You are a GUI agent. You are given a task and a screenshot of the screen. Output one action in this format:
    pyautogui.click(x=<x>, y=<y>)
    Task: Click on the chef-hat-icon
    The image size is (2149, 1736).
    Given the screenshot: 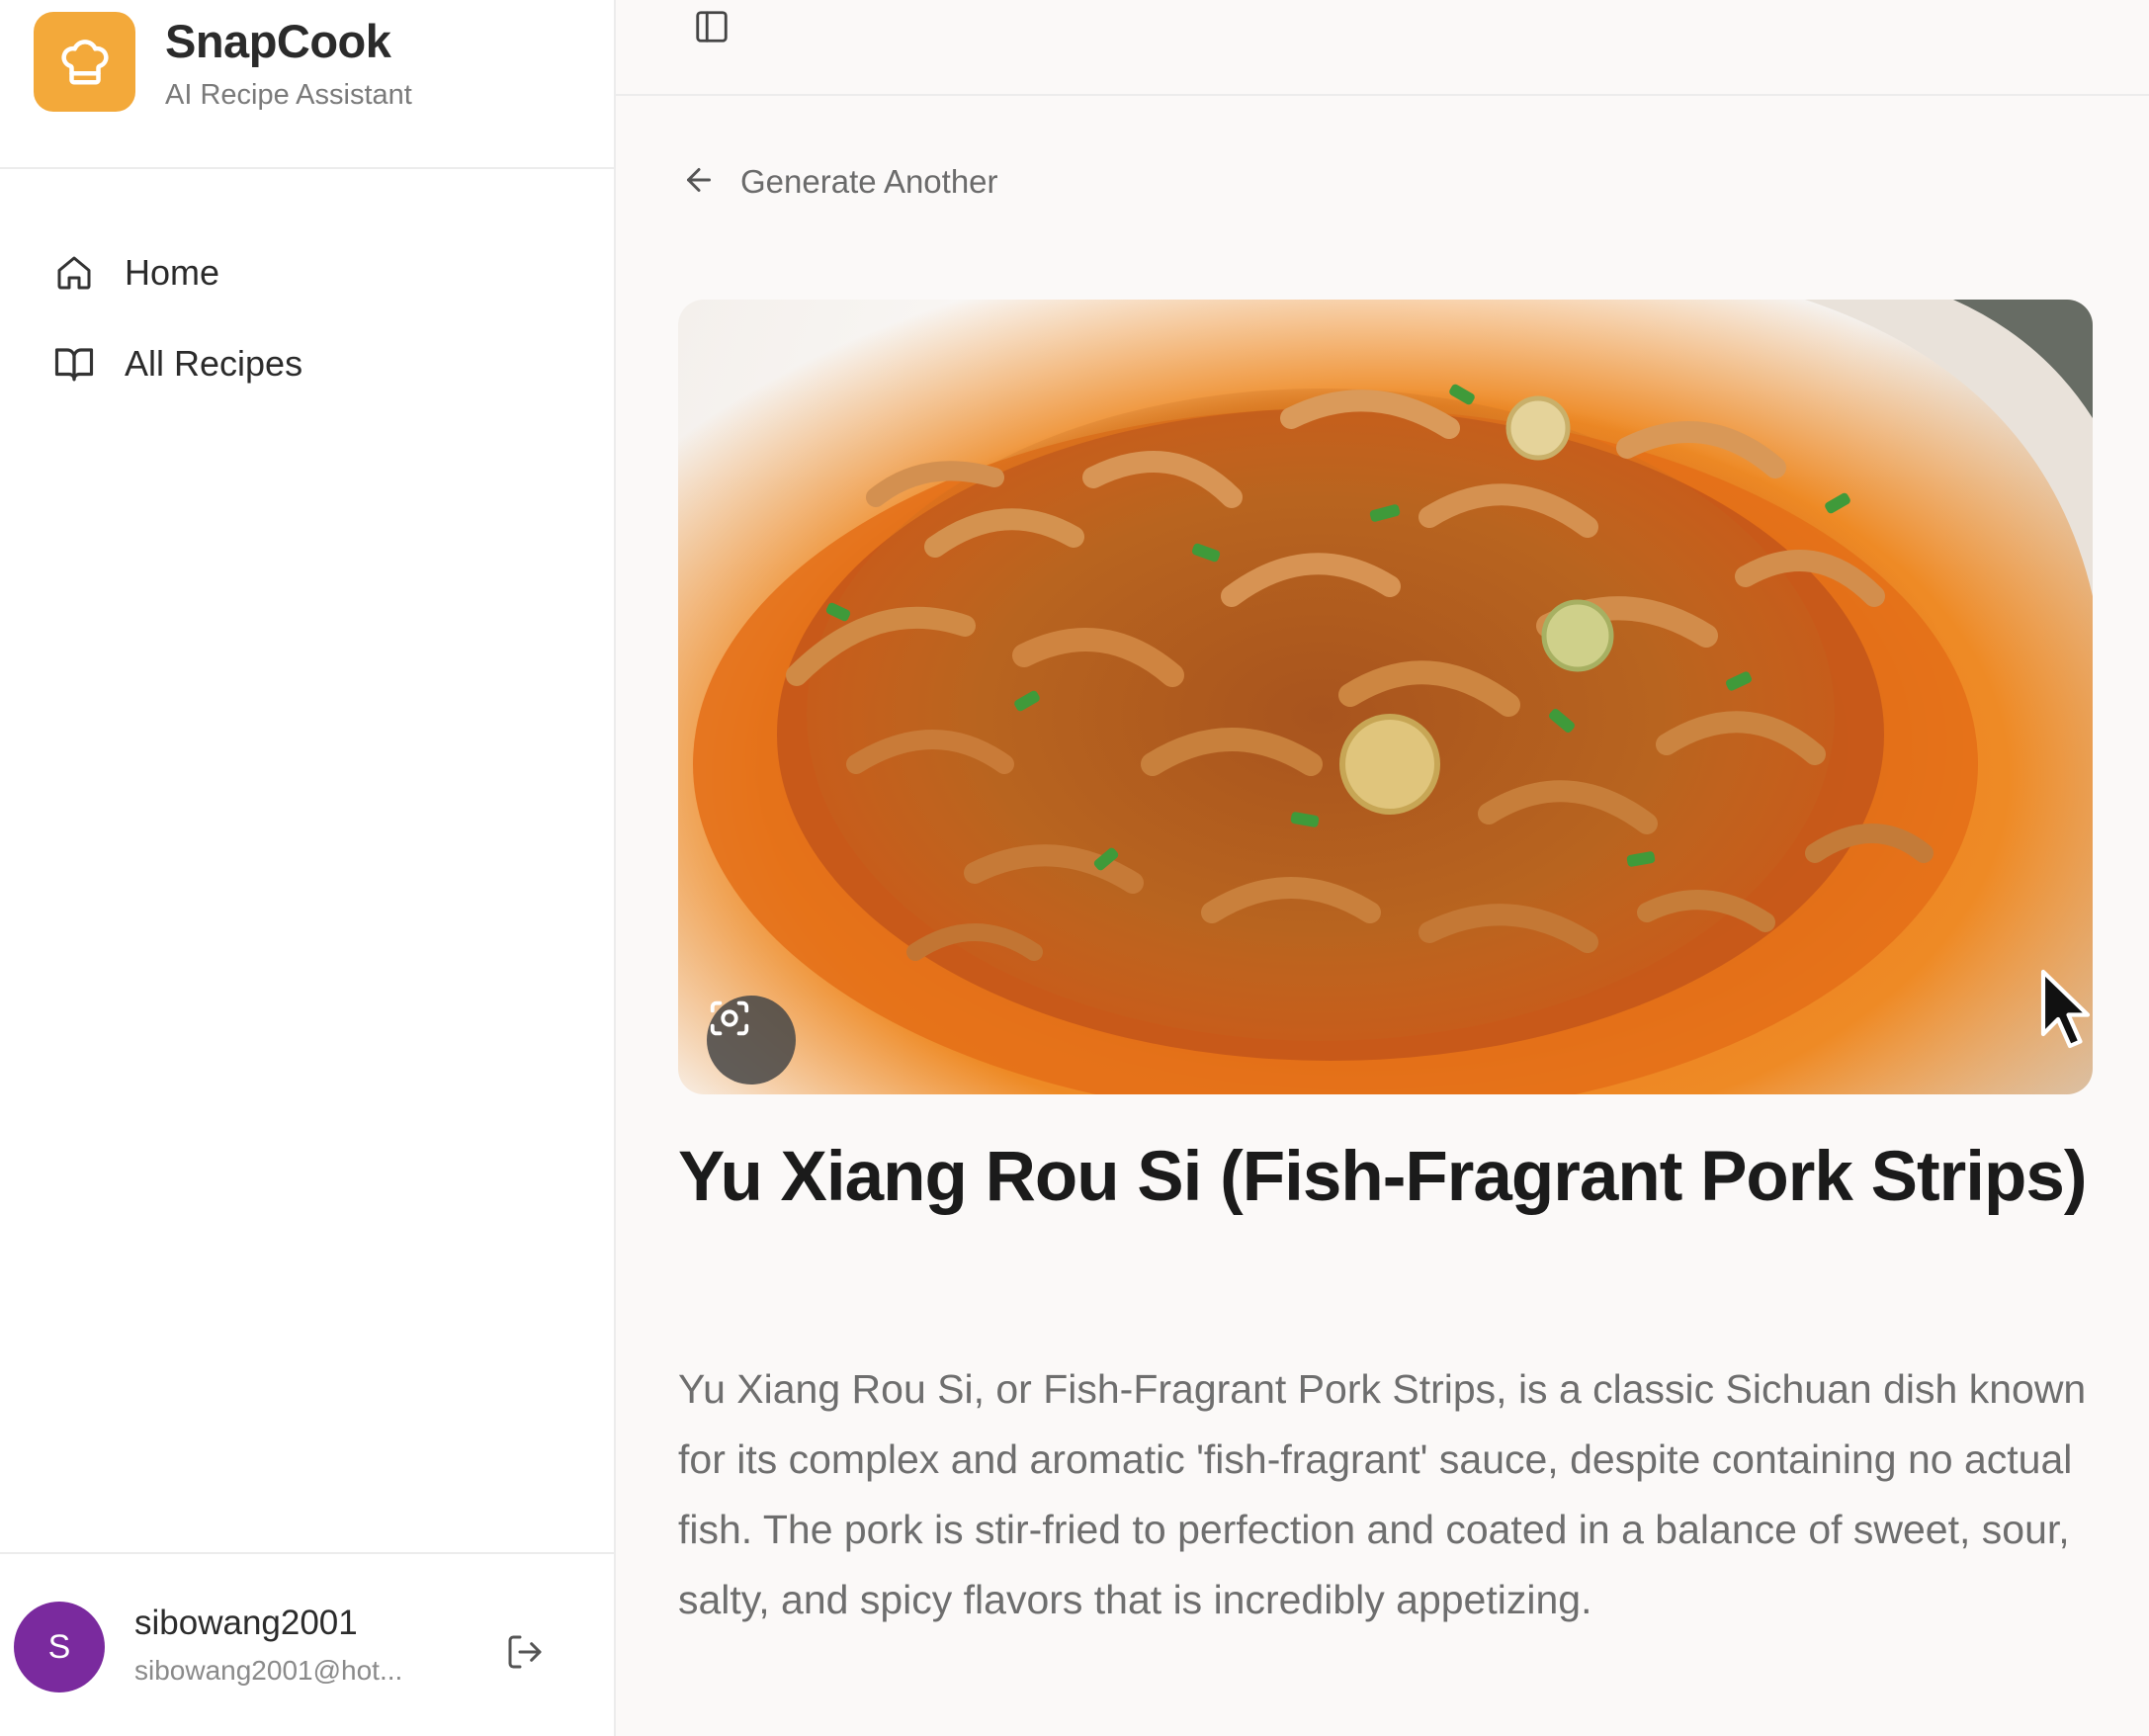 What is the action you would take?
    pyautogui.click(x=85, y=62)
    